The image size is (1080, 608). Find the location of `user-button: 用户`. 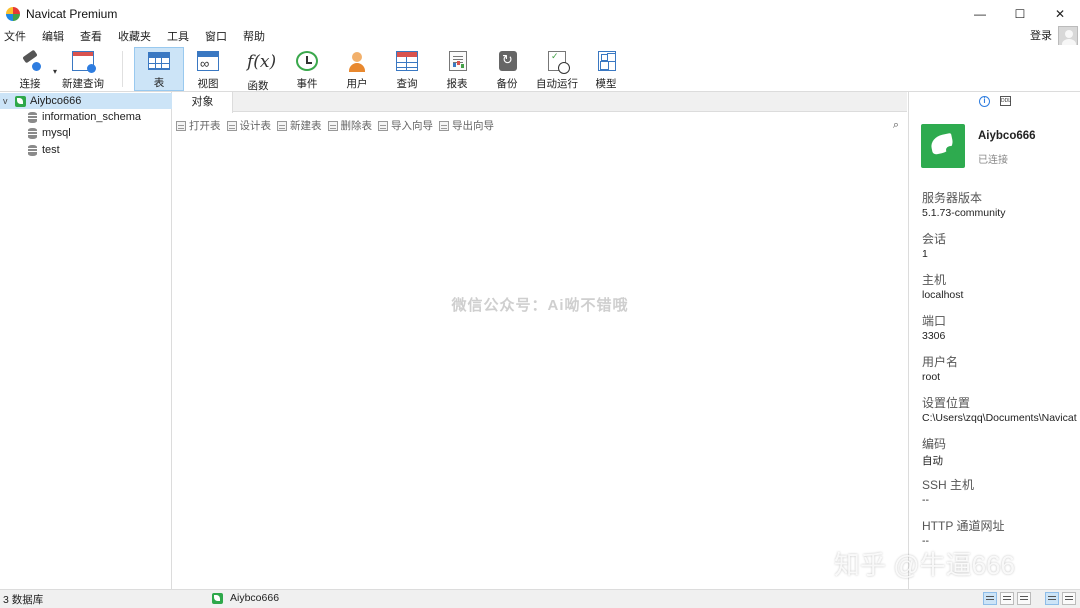

user-button: 用户 is located at coordinates (357, 69).